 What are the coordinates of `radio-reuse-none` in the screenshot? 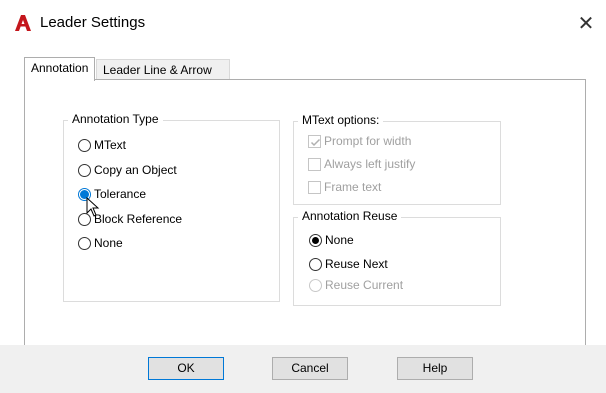 It's located at (315, 240).